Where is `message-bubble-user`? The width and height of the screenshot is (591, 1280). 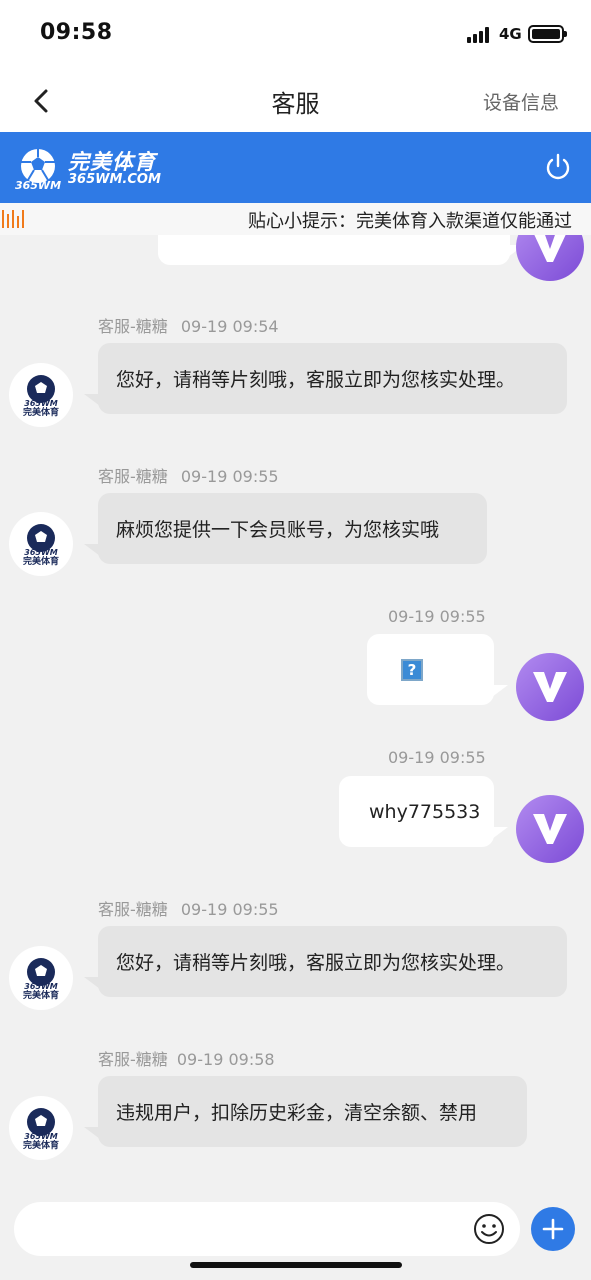 message-bubble-user is located at coordinates (341, 250).